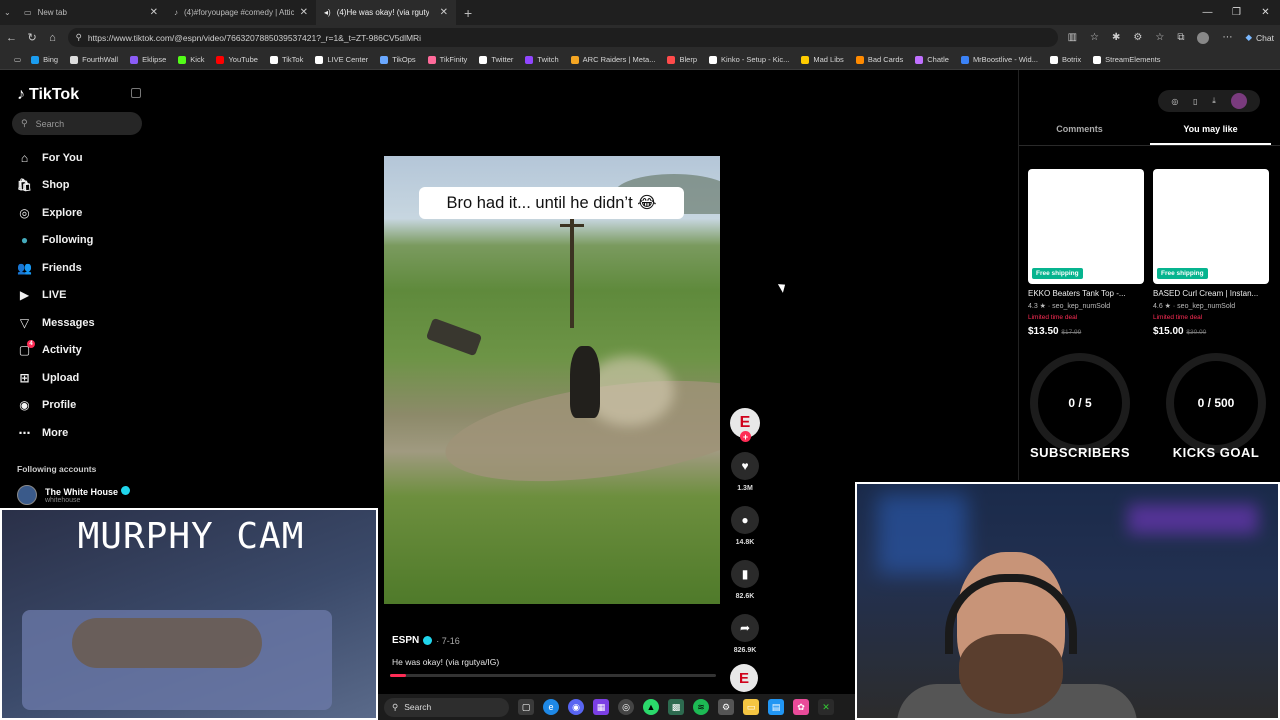 The image size is (1280, 720). Describe the element at coordinates (1236, 12) in the screenshot. I see `restore-icon: ❐` at that location.